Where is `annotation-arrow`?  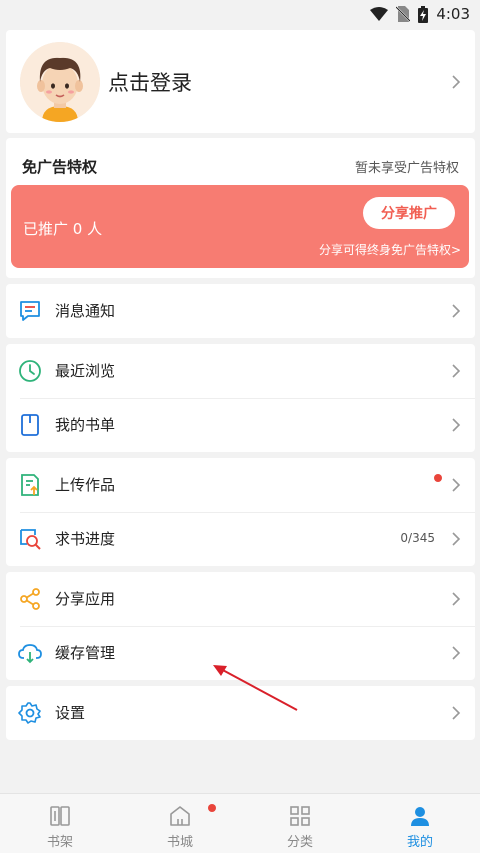
annotation-arrow is located at coordinates (255, 688).